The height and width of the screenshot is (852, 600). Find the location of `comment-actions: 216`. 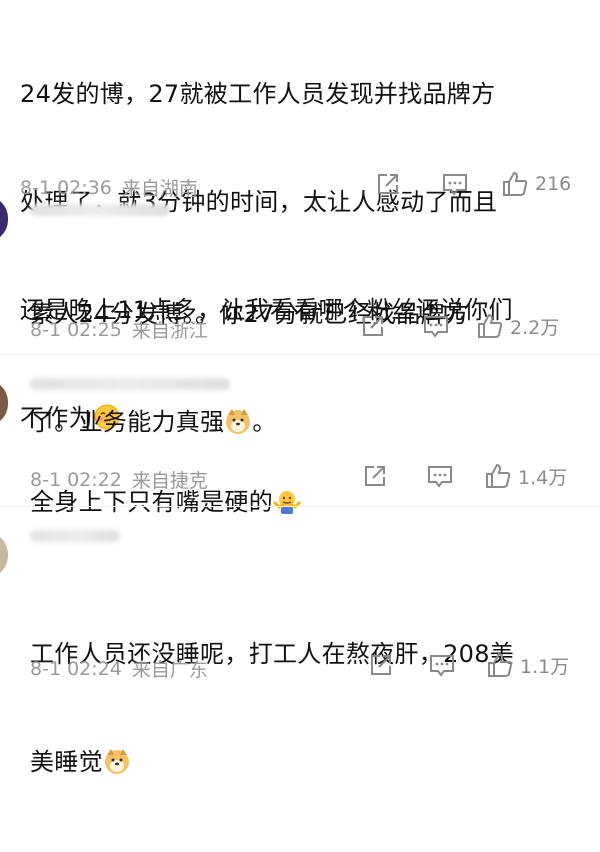

comment-actions: 216 is located at coordinates (473, 184).